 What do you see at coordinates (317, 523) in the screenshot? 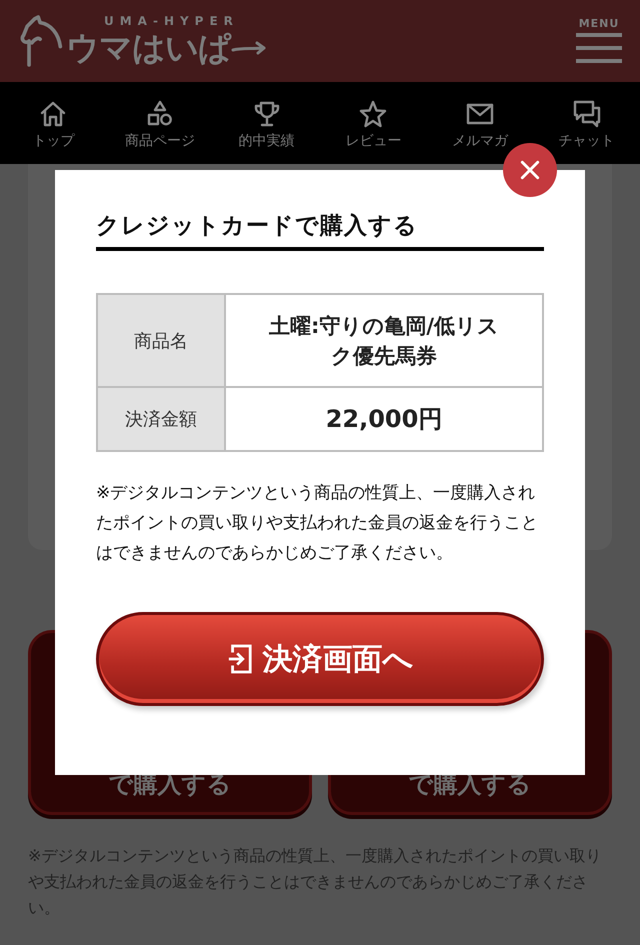
I see `notice-text: ※デジタルコンテンツという商品の性質上、一度購入されたポイントの買い取りや支払われた金員の返金を行うことはできませんのであらかじめご了承ください。` at bounding box center [317, 523].